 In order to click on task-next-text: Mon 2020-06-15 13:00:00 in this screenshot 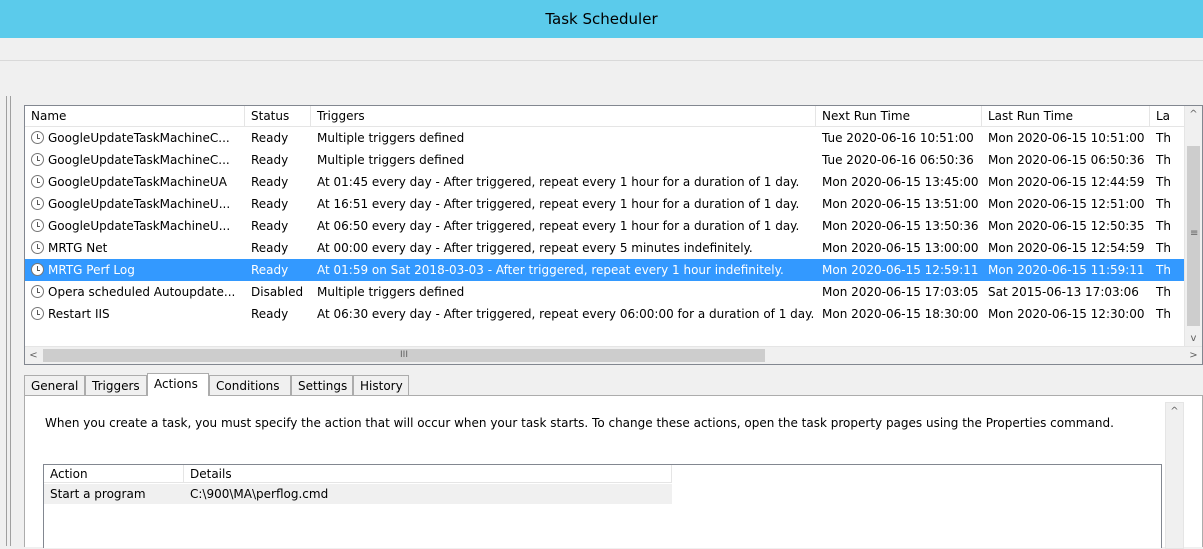, I will do `click(900, 248)`.